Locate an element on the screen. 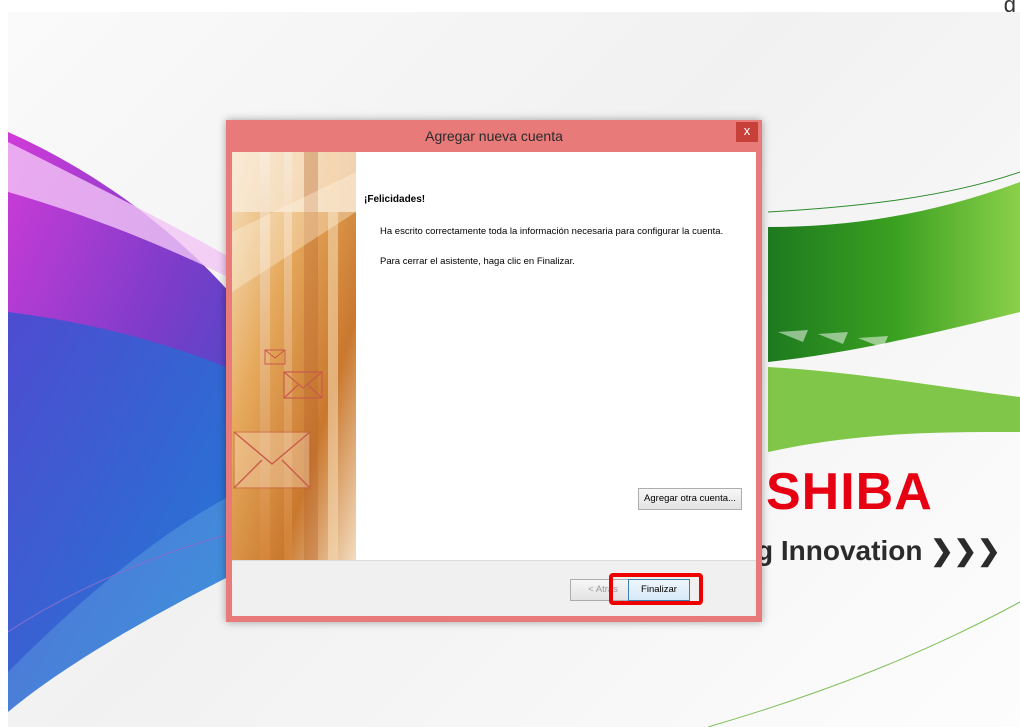 The height and width of the screenshot is (727, 1020). large-envelope-icon is located at coordinates (272, 460).